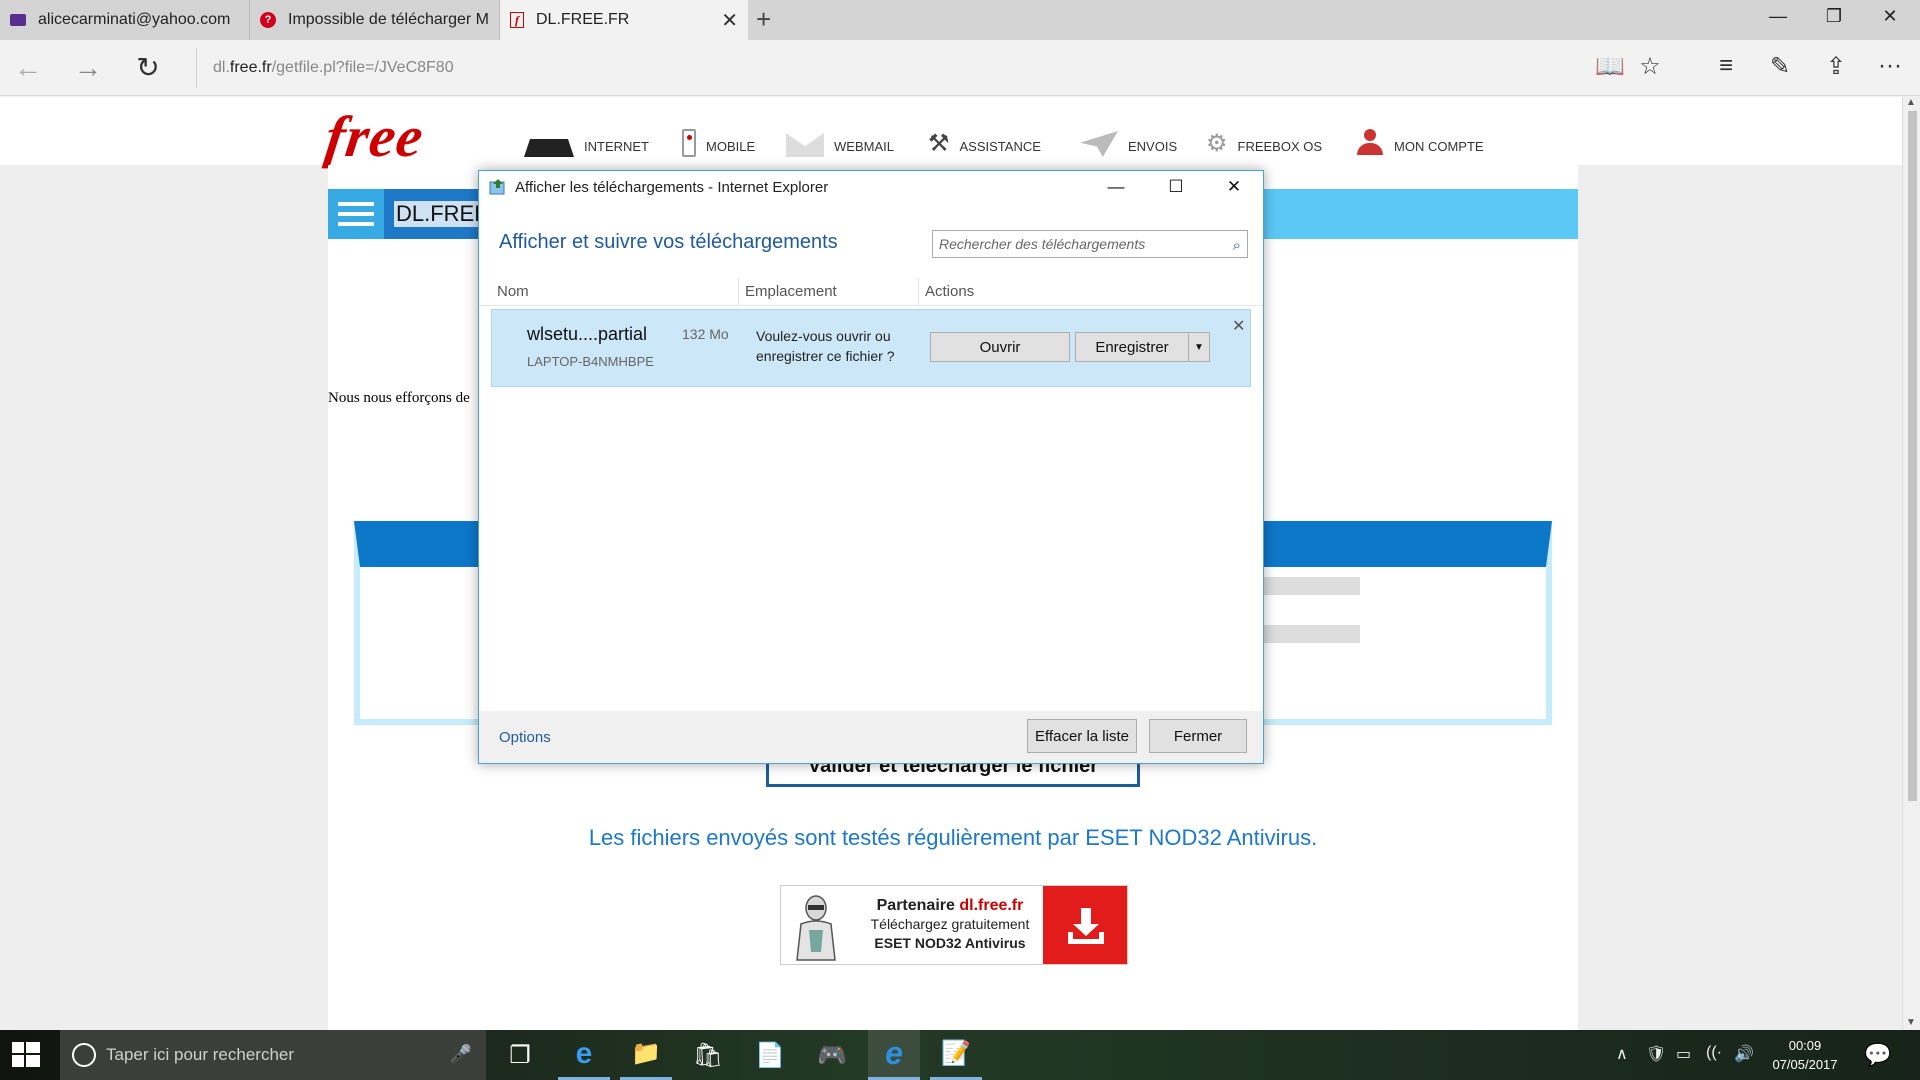 This screenshot has height=1080, width=1920. What do you see at coordinates (549, 148) in the screenshot?
I see `freebox-icon` at bounding box center [549, 148].